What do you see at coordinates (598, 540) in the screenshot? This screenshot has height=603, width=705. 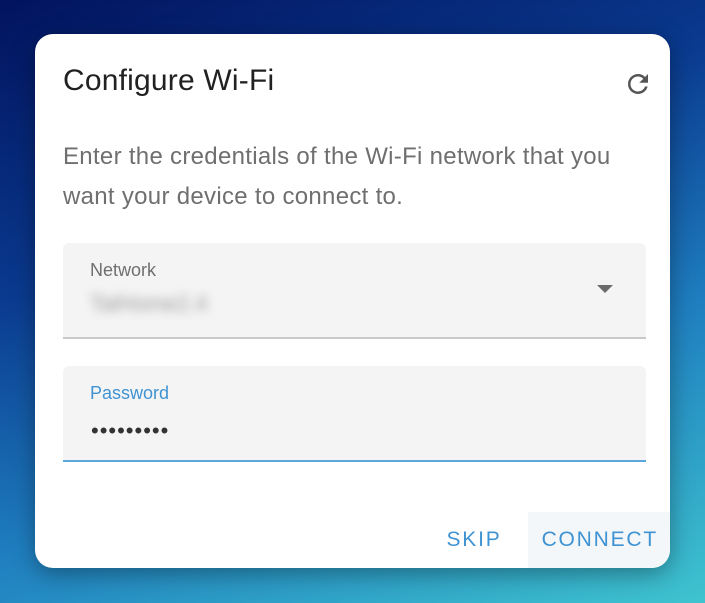 I see `connect-button: CONNECT` at bounding box center [598, 540].